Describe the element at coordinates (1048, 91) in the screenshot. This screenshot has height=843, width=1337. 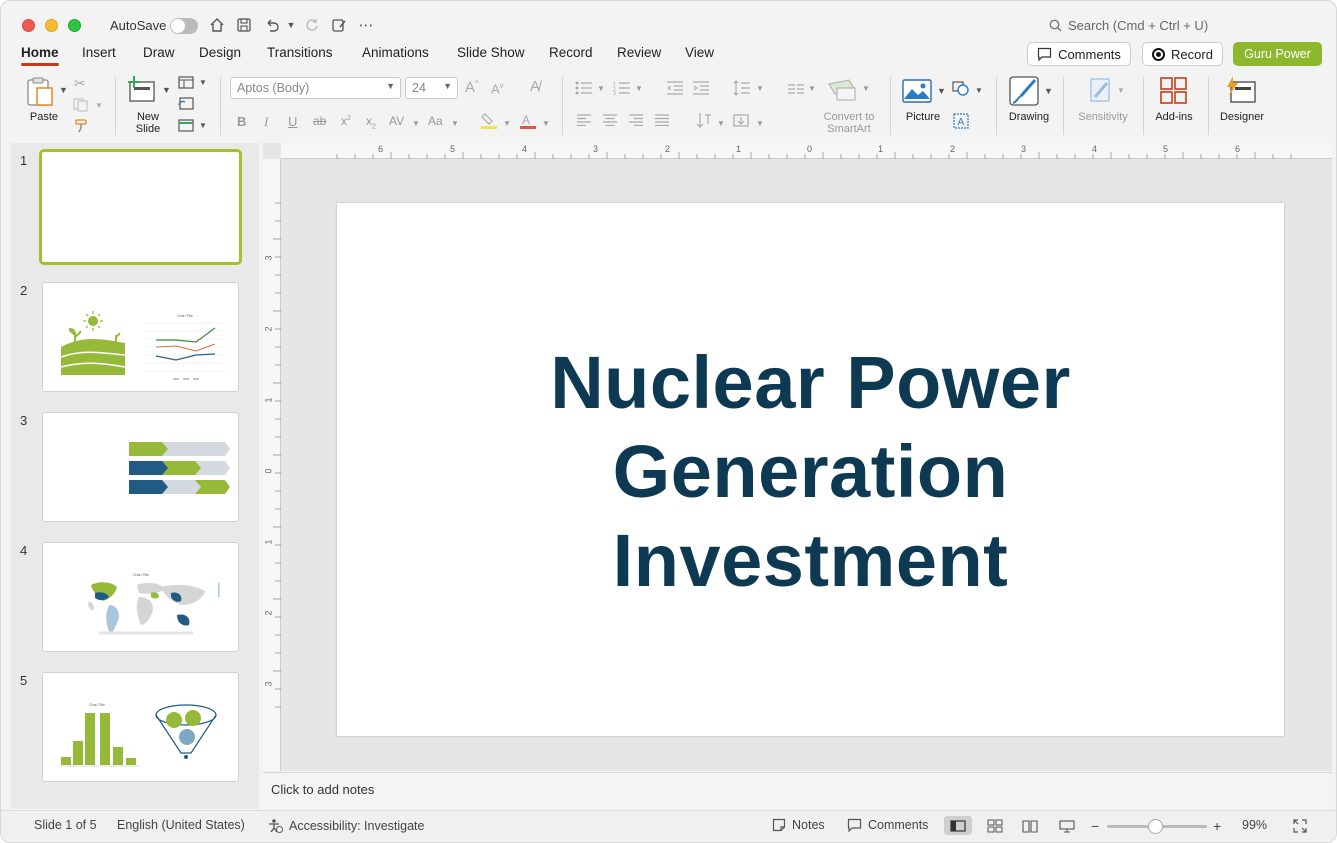
I see `drawing-dropdown-icon: ▼` at that location.